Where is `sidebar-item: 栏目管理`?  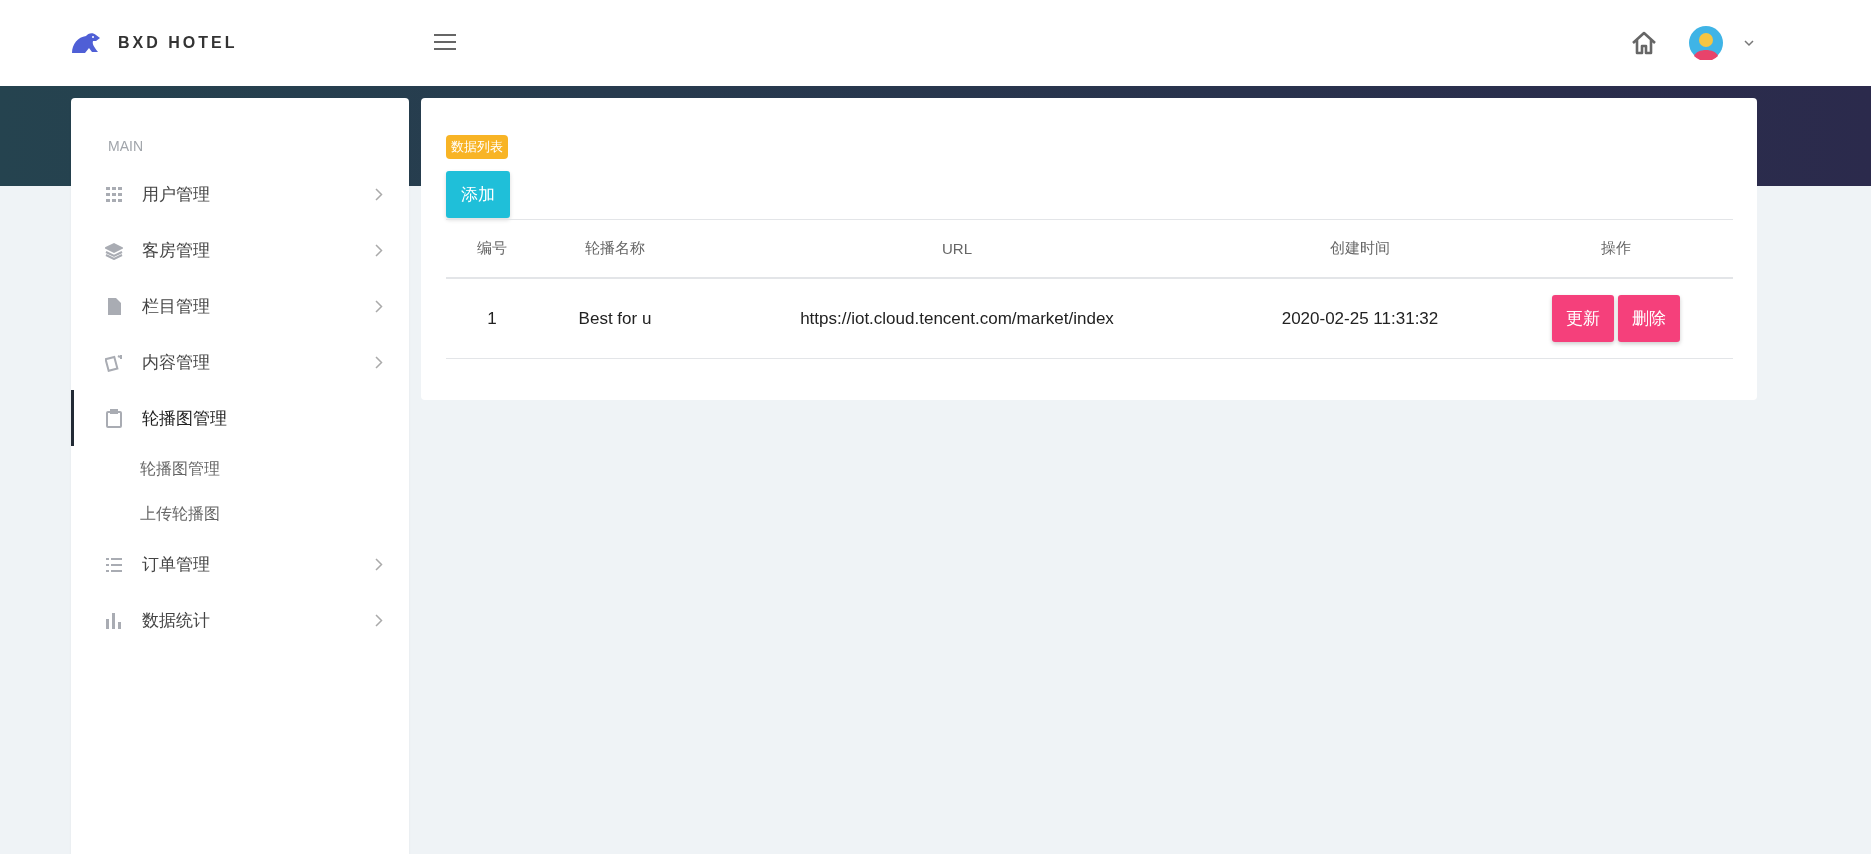
sidebar-item: 栏目管理 is located at coordinates (240, 306).